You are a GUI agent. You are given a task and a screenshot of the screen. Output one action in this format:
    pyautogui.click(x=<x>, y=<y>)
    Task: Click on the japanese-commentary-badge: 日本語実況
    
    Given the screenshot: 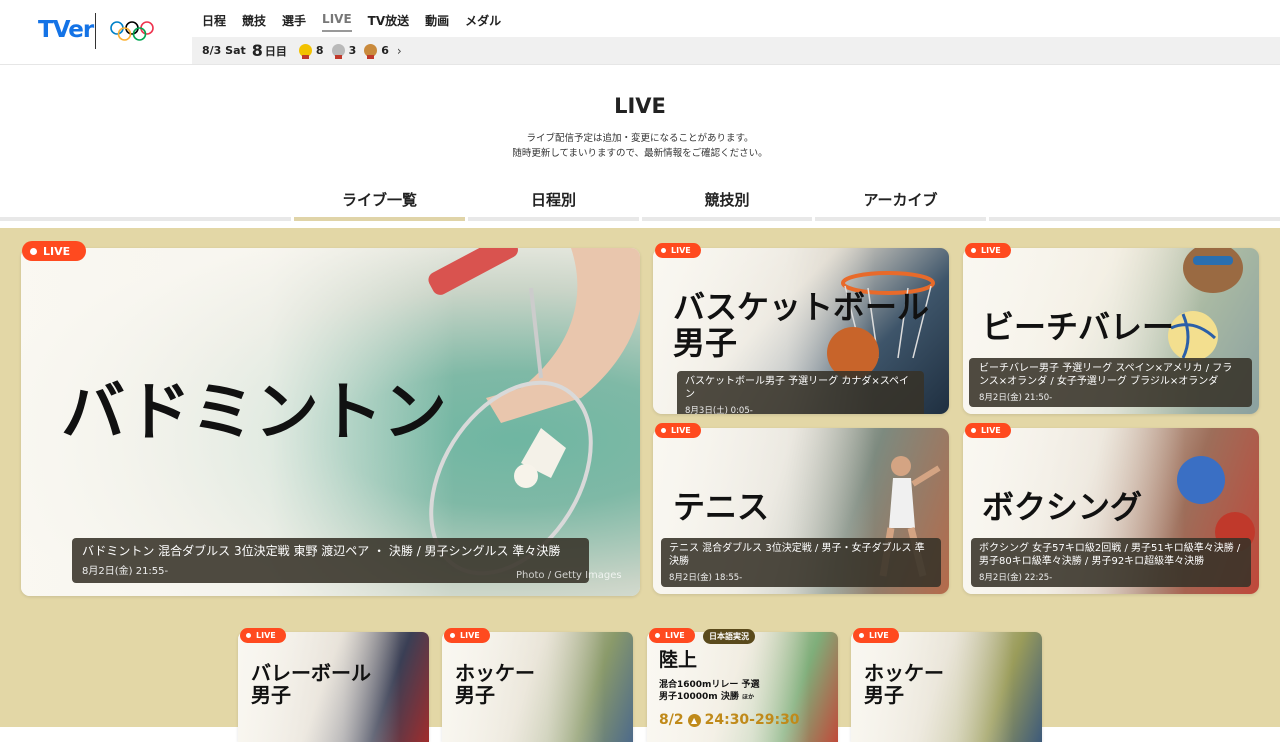 What is the action you would take?
    pyautogui.click(x=729, y=636)
    